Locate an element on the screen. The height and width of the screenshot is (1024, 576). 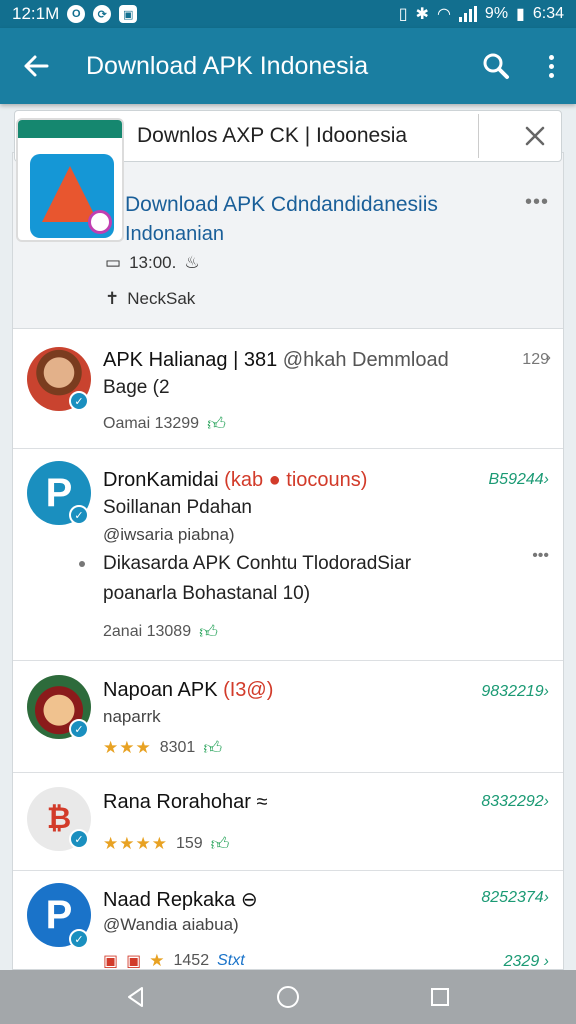
featured-meta: ▭ 13:00. ♨ is located at coordinates (152, 263).